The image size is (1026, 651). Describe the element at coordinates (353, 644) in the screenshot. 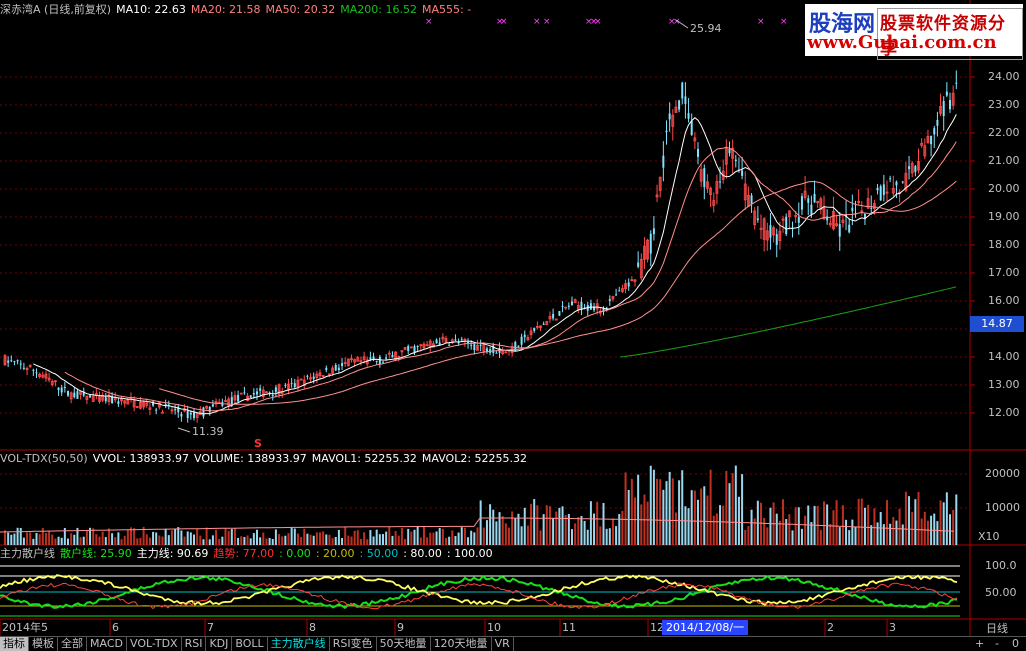

I see `tab-9: RSI变色` at that location.